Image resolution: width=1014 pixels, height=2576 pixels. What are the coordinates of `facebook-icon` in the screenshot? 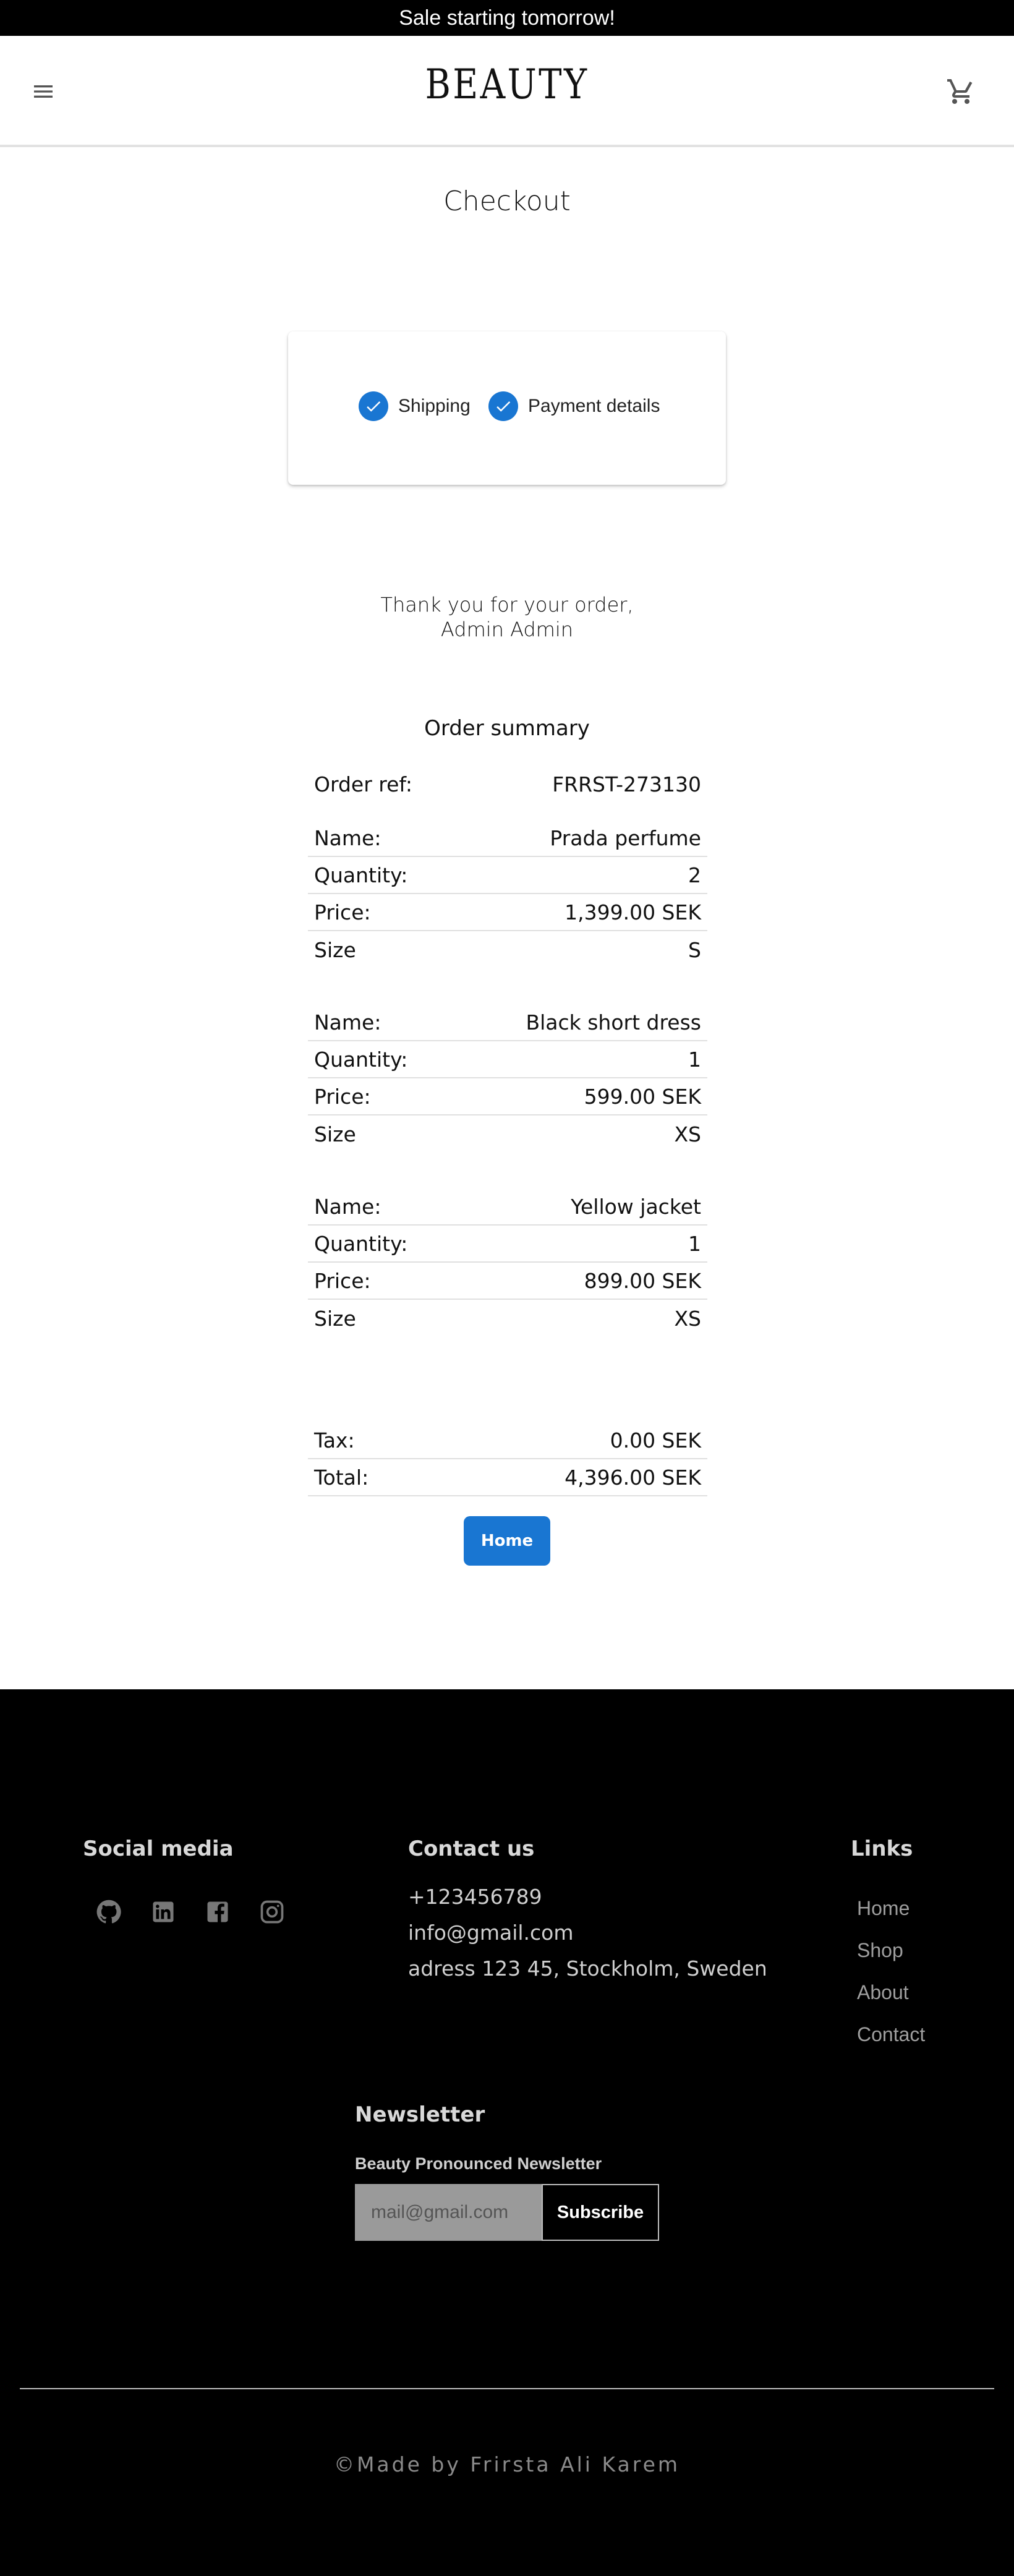 It's located at (217, 1912).